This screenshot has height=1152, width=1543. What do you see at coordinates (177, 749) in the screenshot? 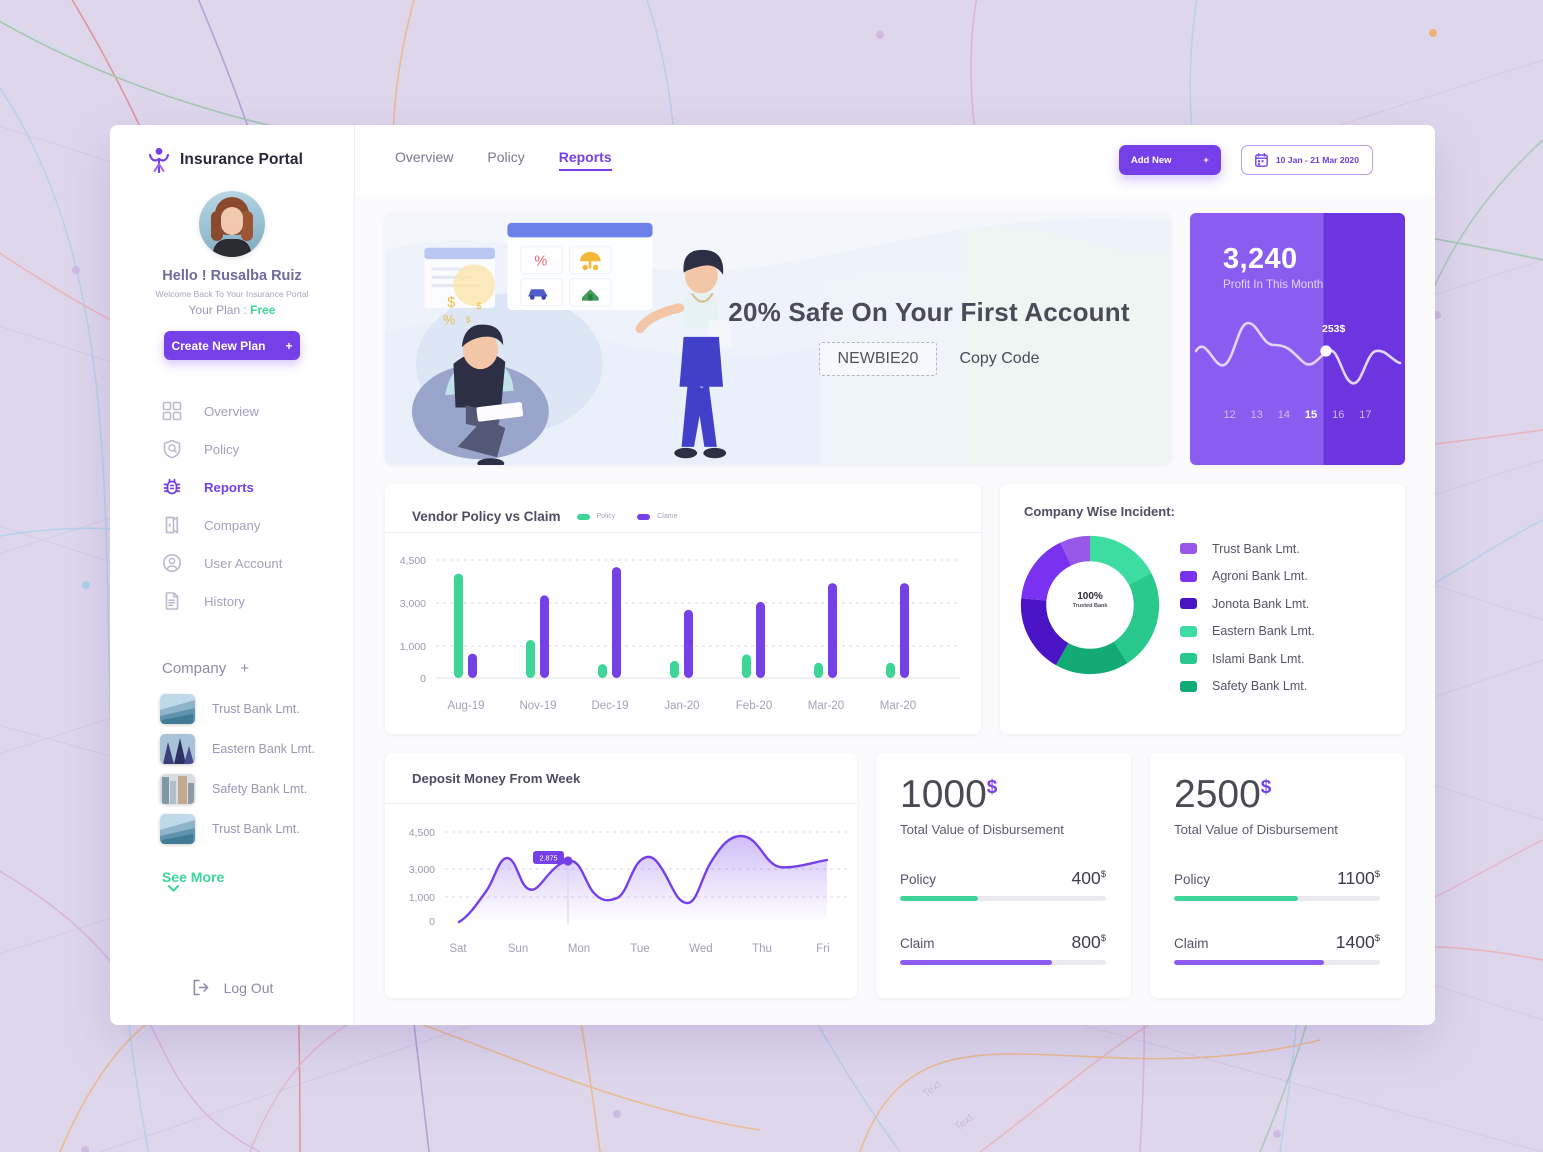
I see `company-thumbnail` at bounding box center [177, 749].